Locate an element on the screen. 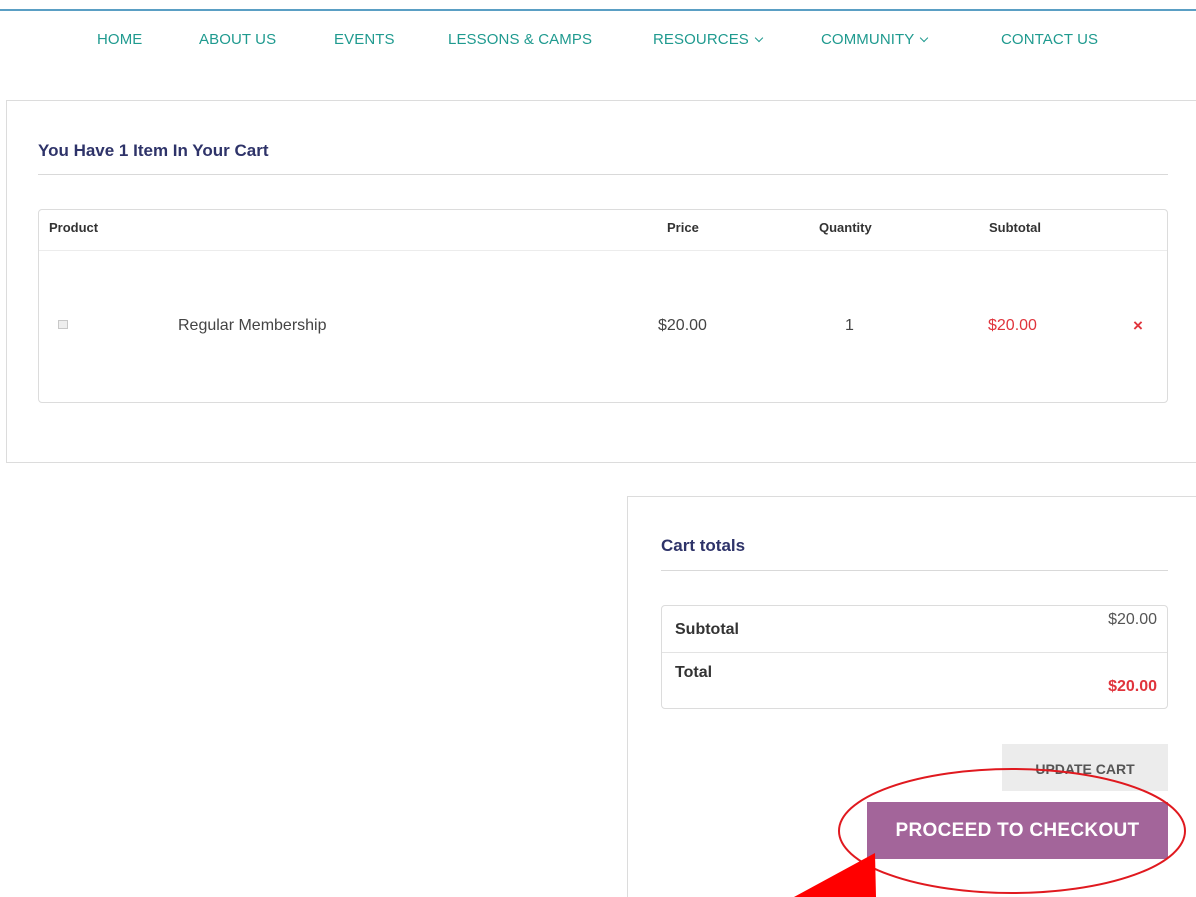  update-cart-button: UPDATE CART is located at coordinates (1085, 767).